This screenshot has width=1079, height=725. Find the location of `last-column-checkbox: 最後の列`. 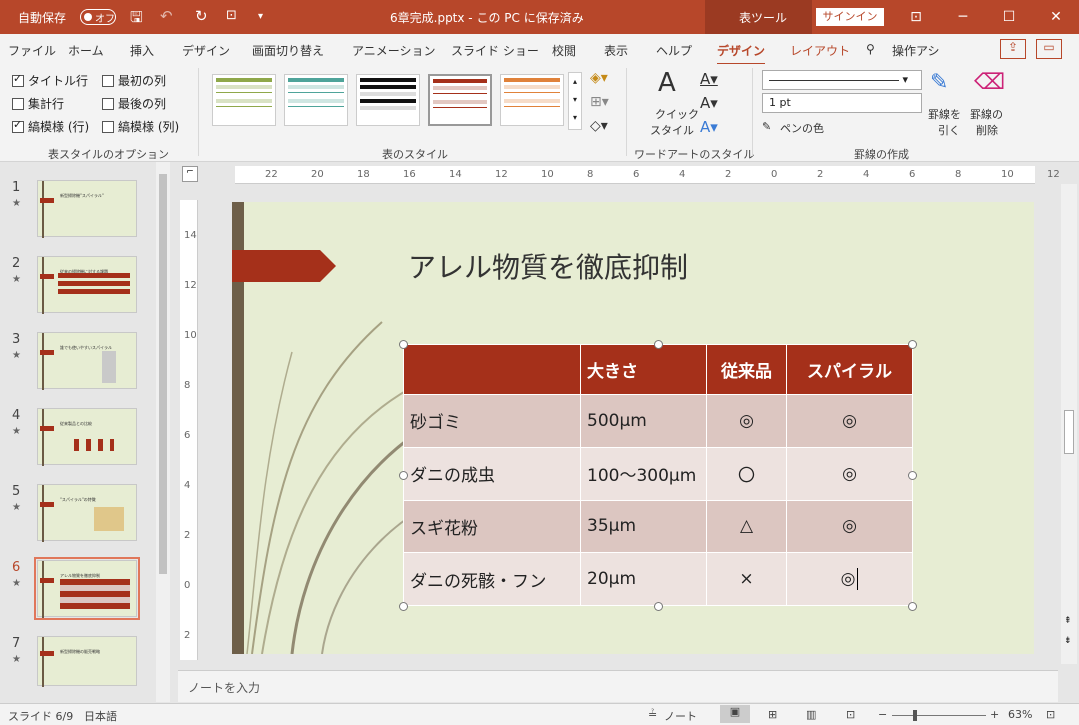

last-column-checkbox: 最後の列 is located at coordinates (134, 103).